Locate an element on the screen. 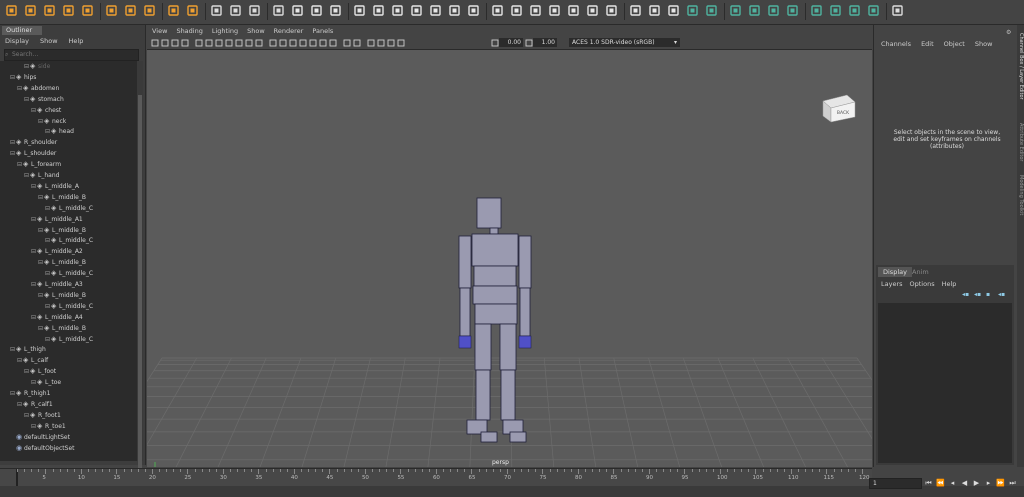 The width and height of the screenshot is (1024, 497). outliner-joint-item: ⊟◈ hips is located at coordinates (23, 77).